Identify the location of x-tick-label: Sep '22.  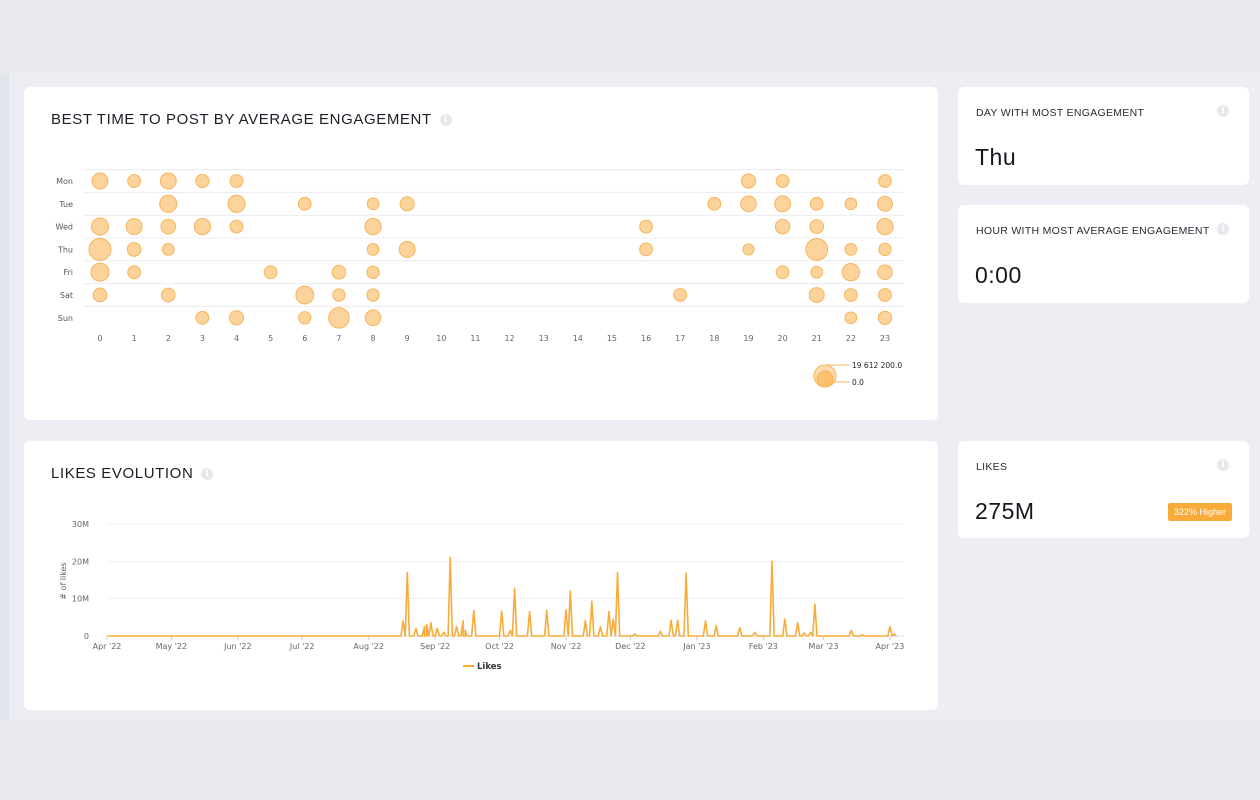
(435, 646).